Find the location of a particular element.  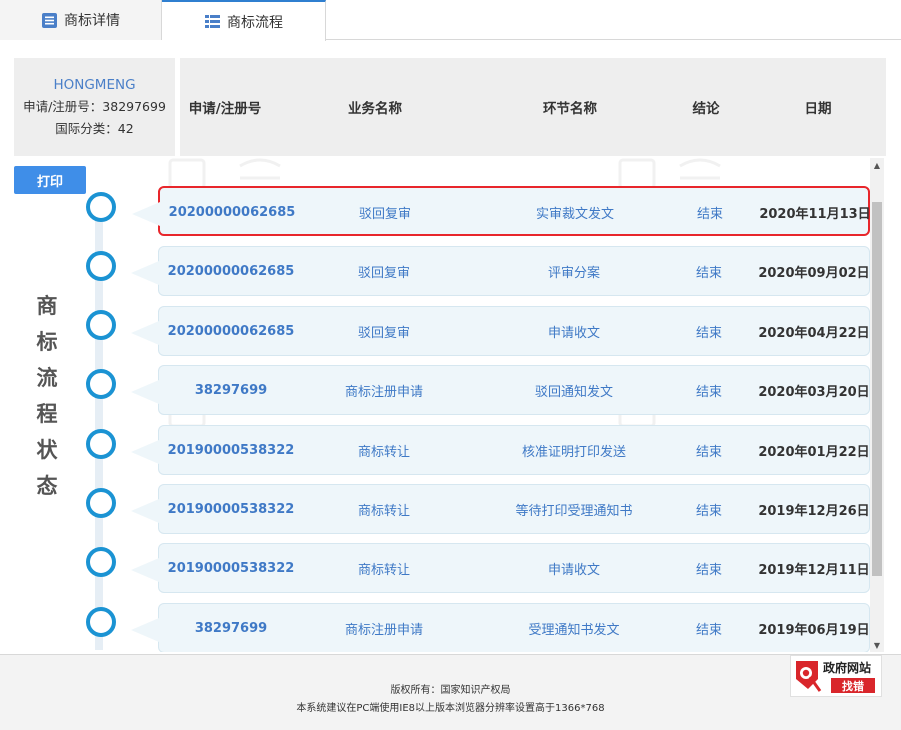

footer-notice: 本系统建议在PC端使用IE8以上版本浏览器分辨率设置高于1366*768 is located at coordinates (450, 708).